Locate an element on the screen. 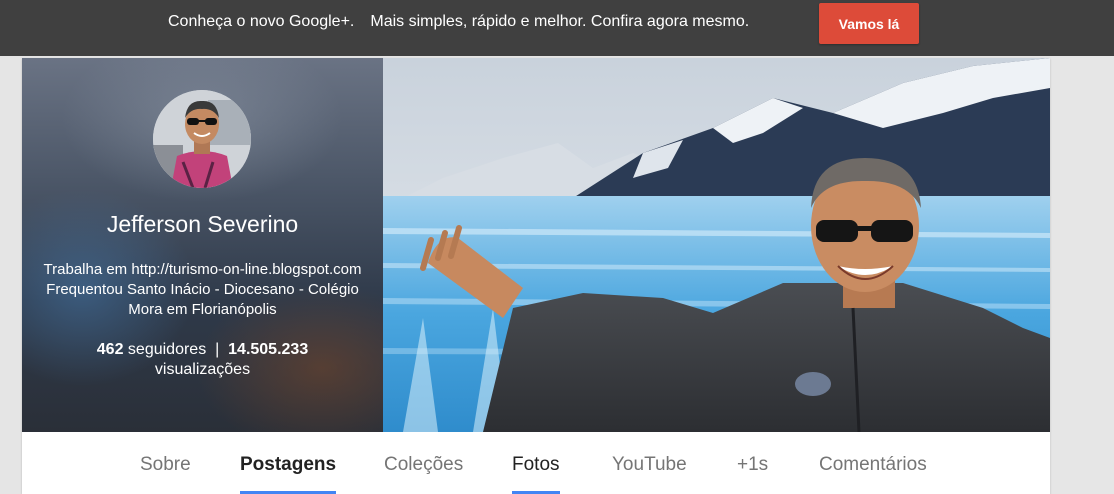  page-background is located at coordinates (1082, 275).